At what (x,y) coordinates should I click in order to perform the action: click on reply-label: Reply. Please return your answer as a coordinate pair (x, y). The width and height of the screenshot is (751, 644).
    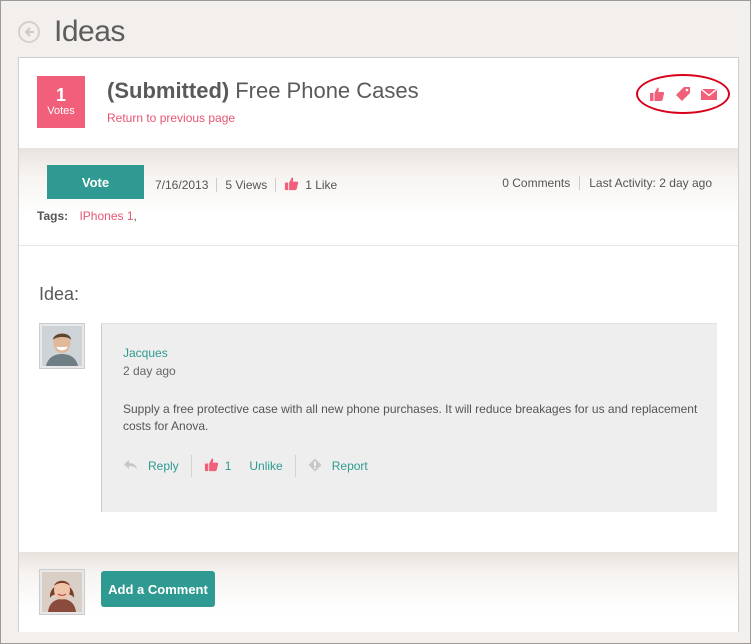
    Looking at the image, I should click on (163, 466).